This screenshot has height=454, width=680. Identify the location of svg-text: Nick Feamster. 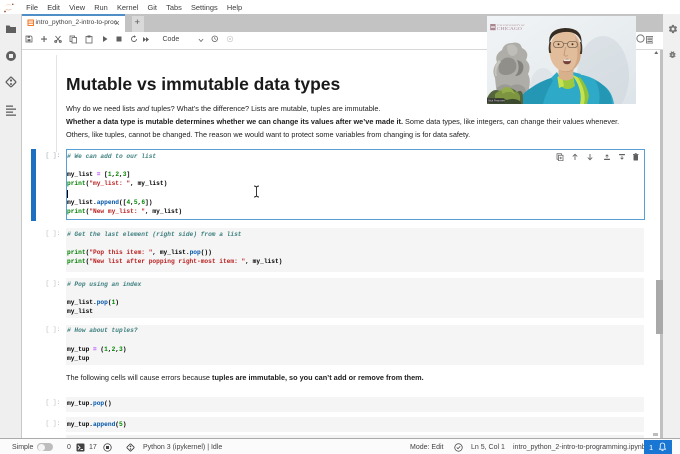
(496, 101).